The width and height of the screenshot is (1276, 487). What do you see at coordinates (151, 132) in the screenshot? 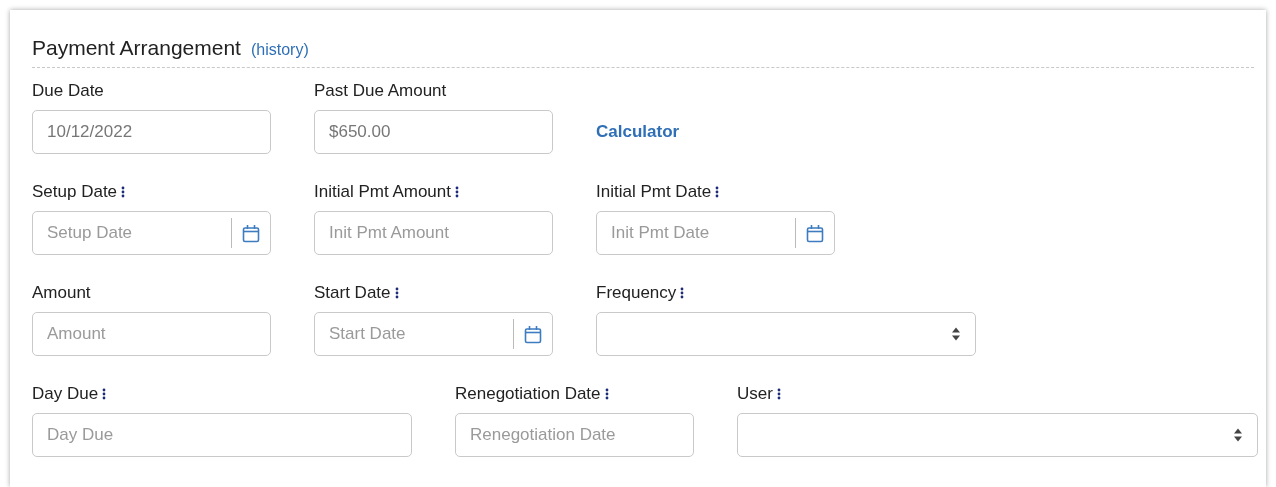
I see `input-field: 10/12/2022` at bounding box center [151, 132].